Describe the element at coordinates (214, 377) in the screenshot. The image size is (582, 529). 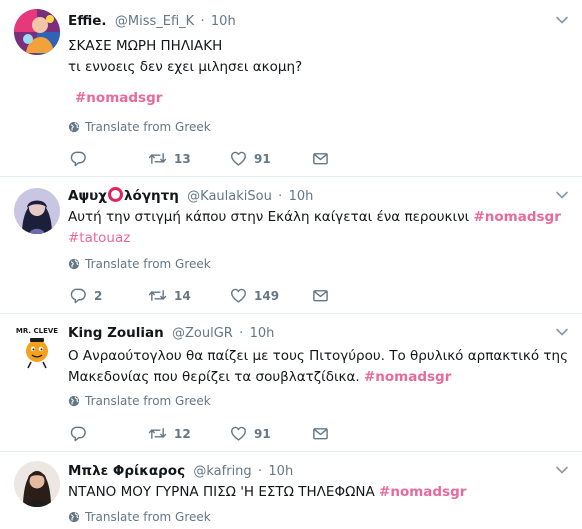
I see `tweet-text-content: Μακεδονίας που θερίζει τα σουβλατζίδικα.` at that location.